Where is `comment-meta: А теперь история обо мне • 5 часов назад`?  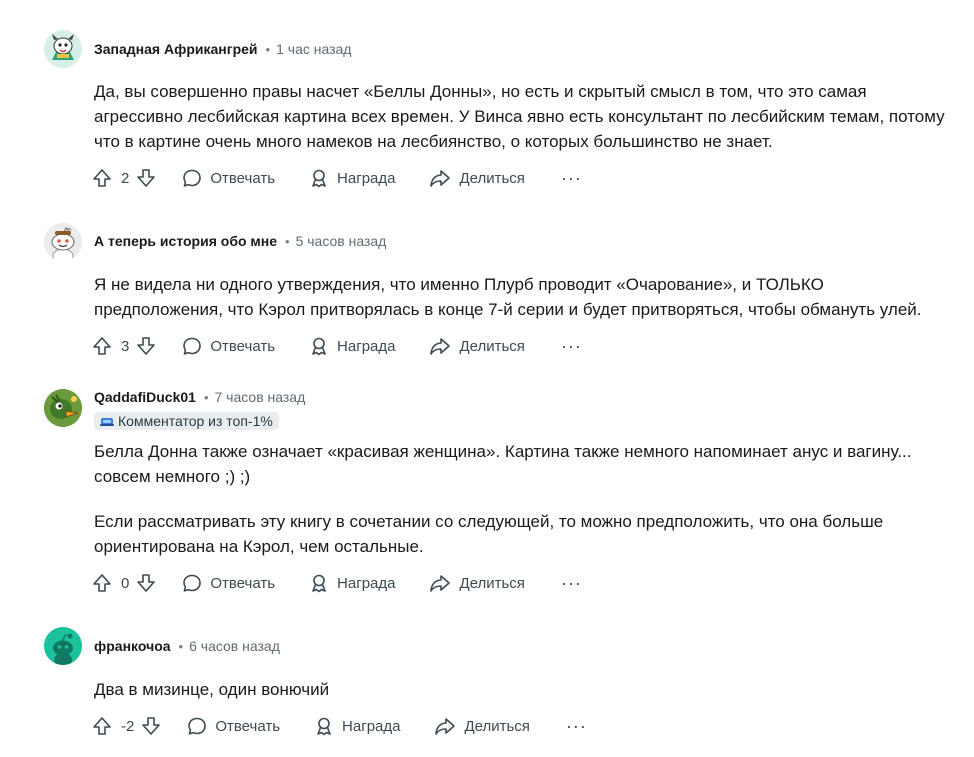 comment-meta: А теперь история обо мне • 5 часов назад is located at coordinates (240, 241).